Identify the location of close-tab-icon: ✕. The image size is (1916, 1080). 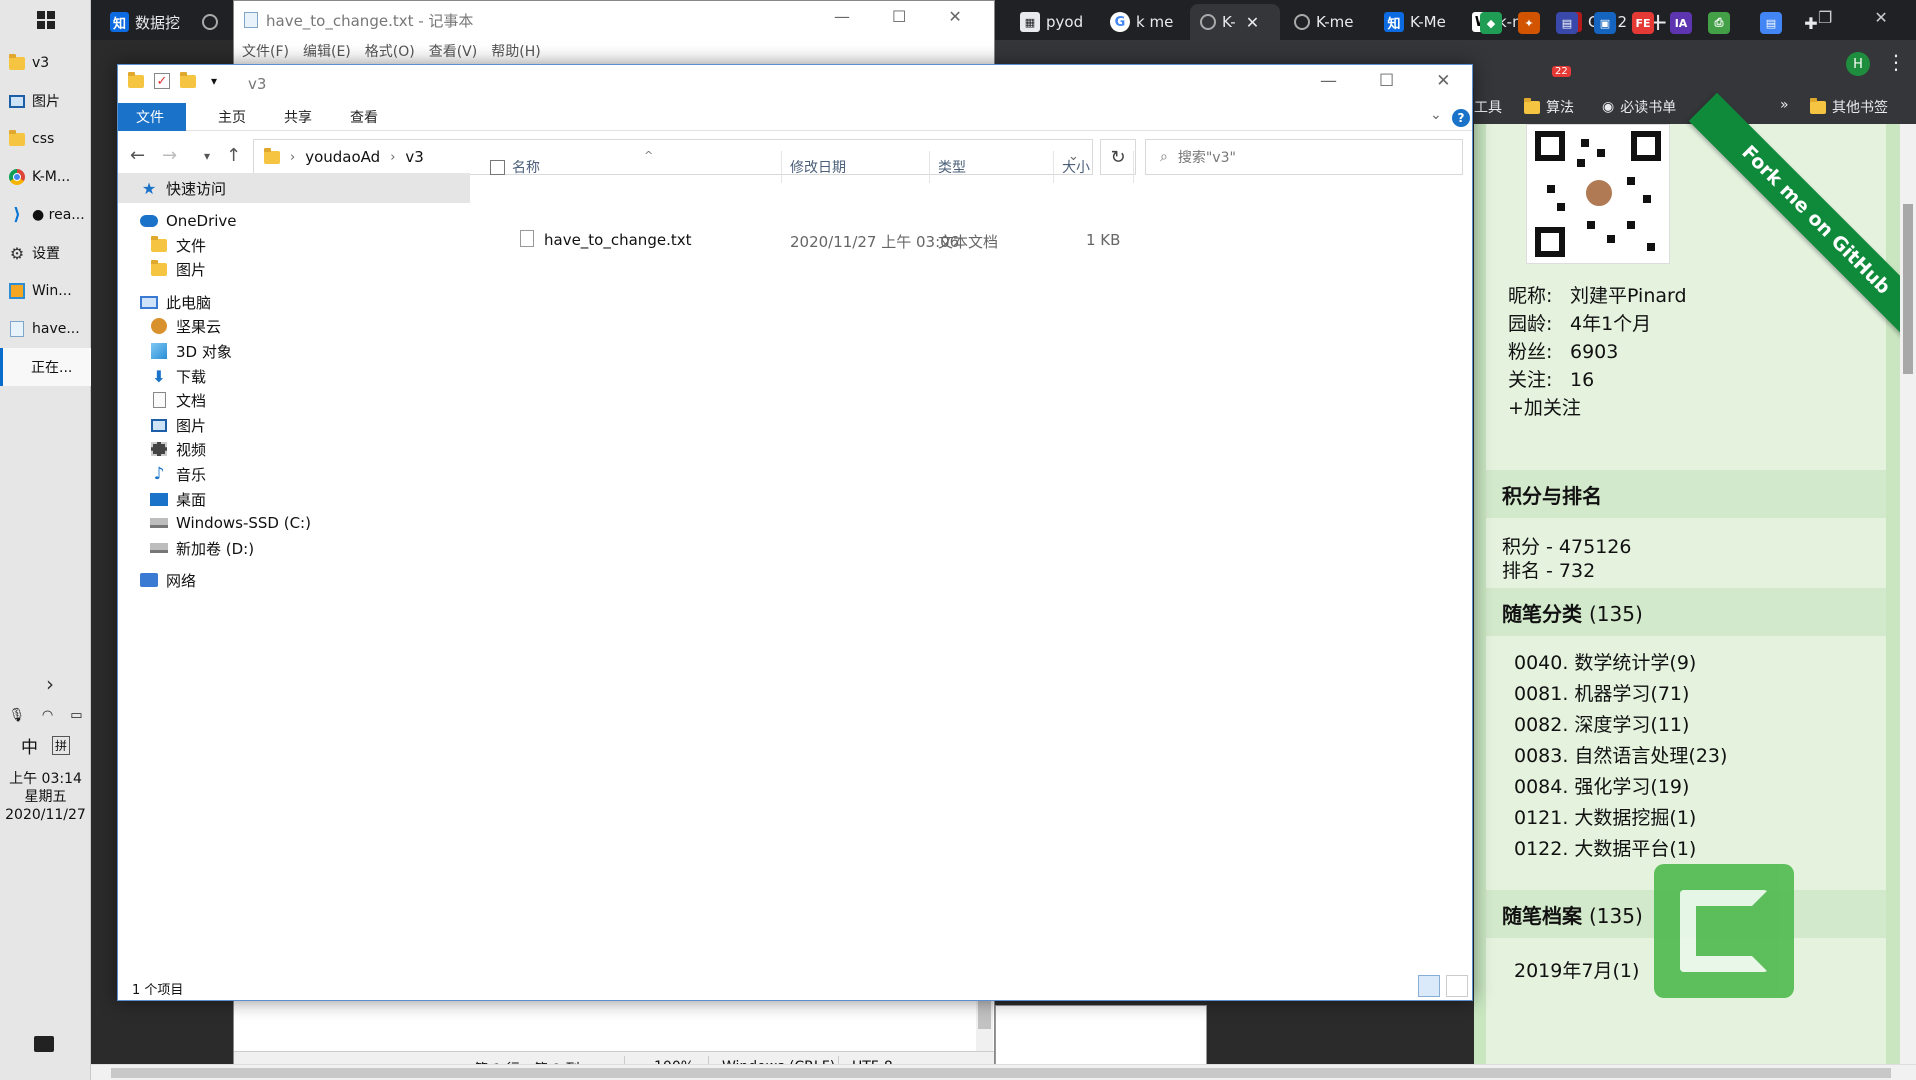
(1252, 22).